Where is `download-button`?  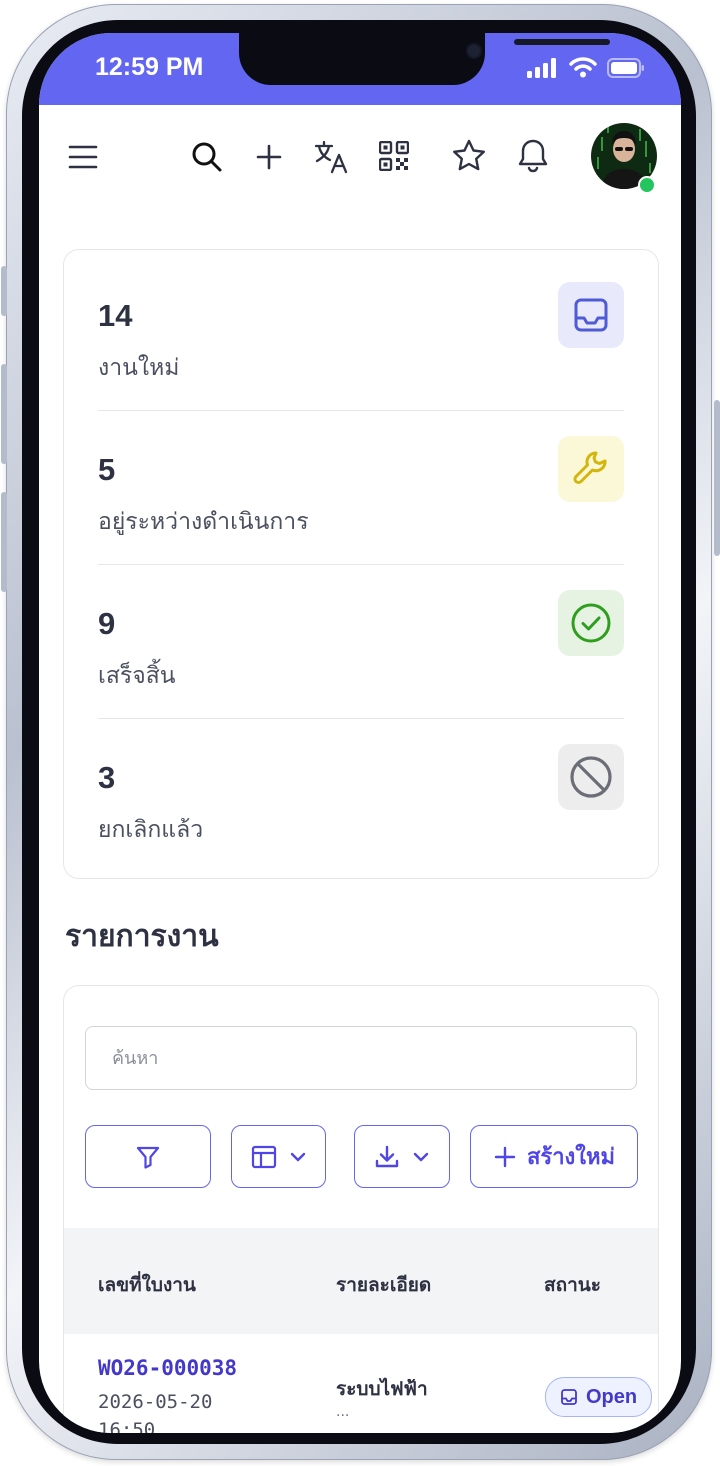 download-button is located at coordinates (402, 1156).